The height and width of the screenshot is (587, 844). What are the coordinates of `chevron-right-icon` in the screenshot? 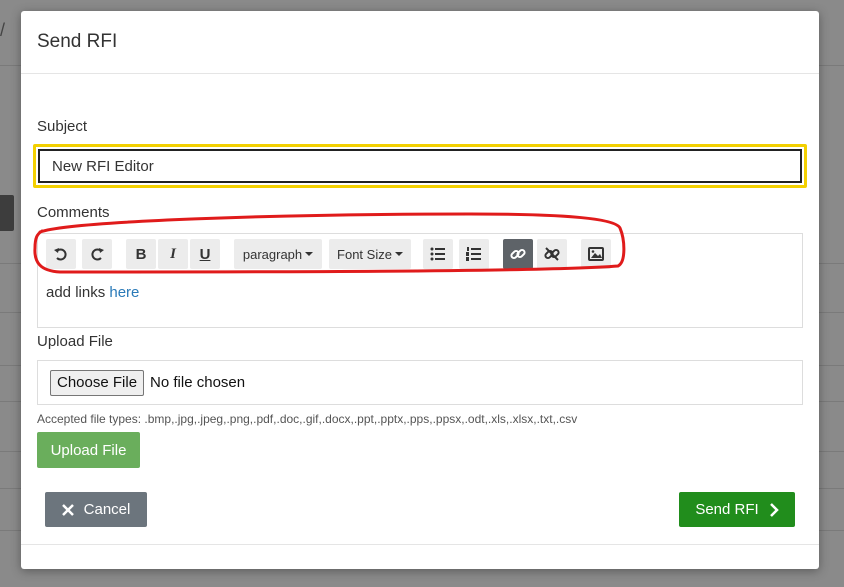 It's located at (774, 509).